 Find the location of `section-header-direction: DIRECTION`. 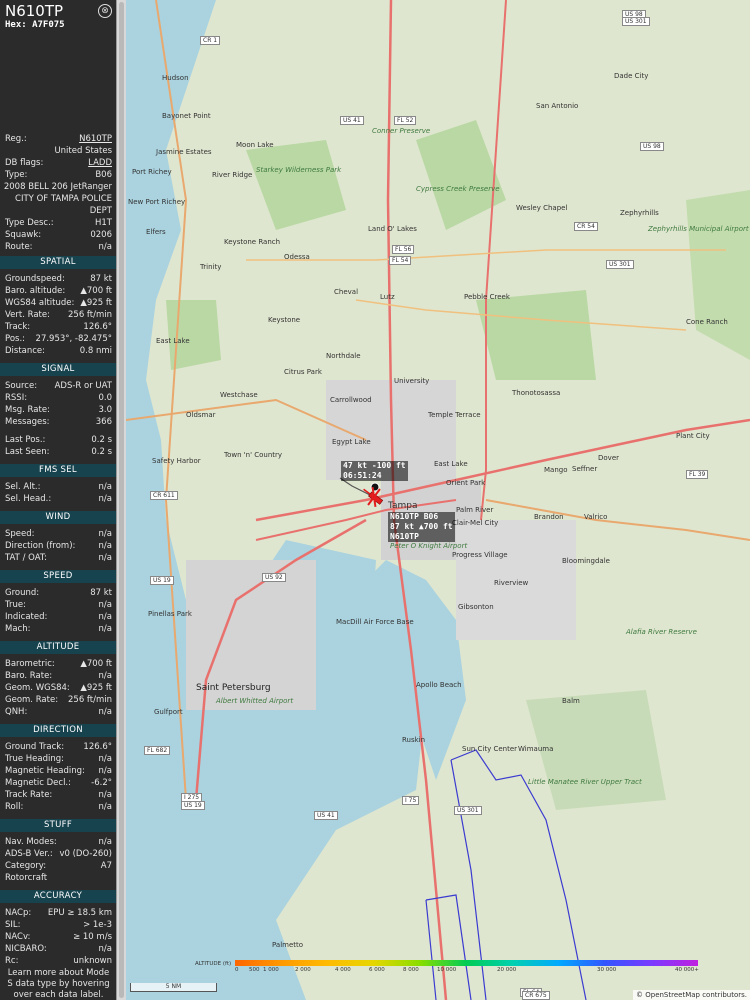

section-header-direction: DIRECTION is located at coordinates (58, 730).